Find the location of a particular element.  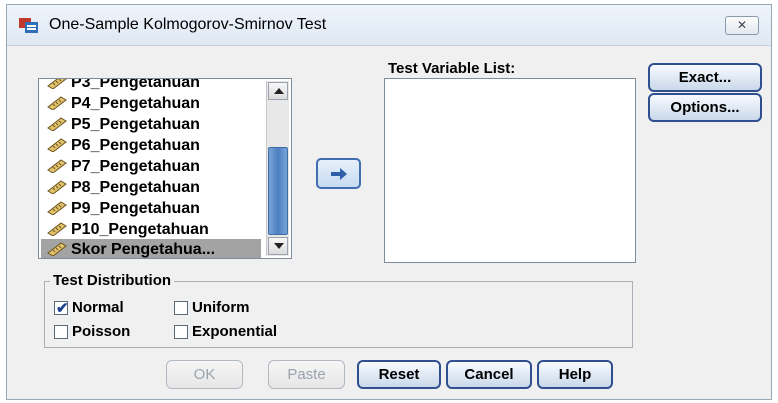

ok-button-label: OK is located at coordinates (204, 374).